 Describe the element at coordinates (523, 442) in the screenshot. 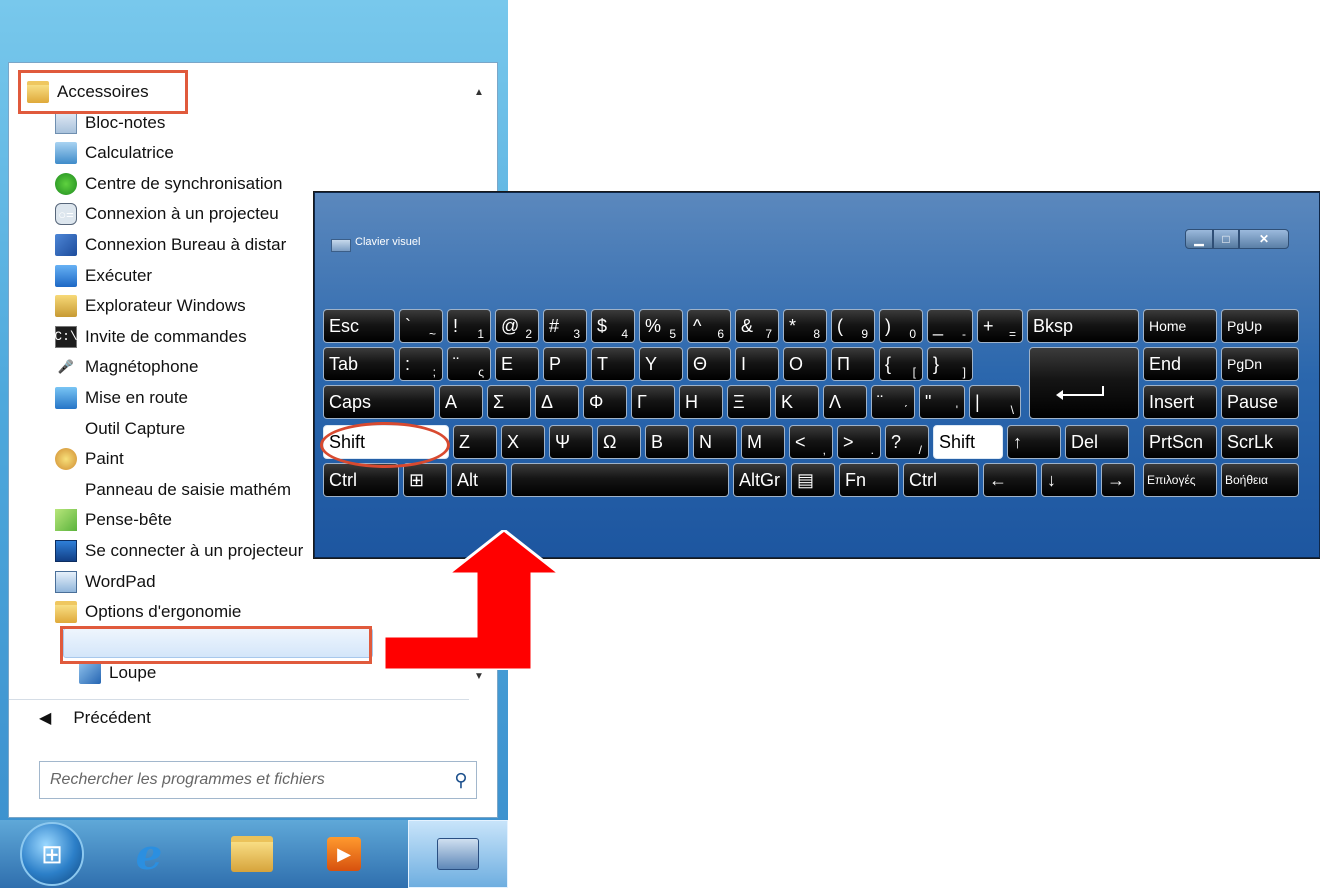

I see `keyboard-key: Χ` at that location.